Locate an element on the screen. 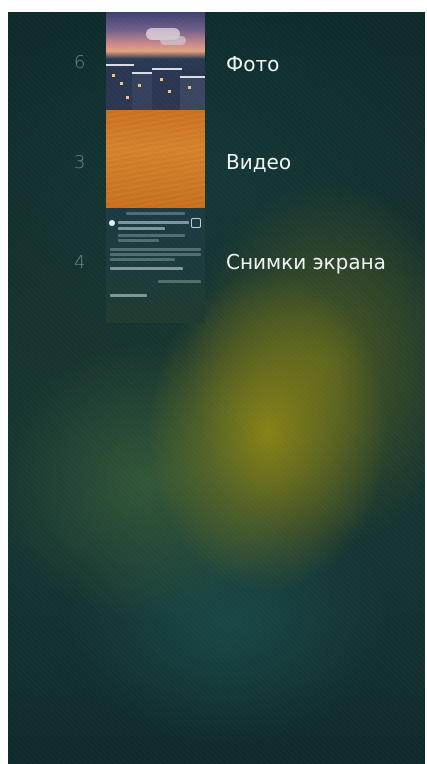  album-row-photos: 6 Фото is located at coordinates (216, 61).